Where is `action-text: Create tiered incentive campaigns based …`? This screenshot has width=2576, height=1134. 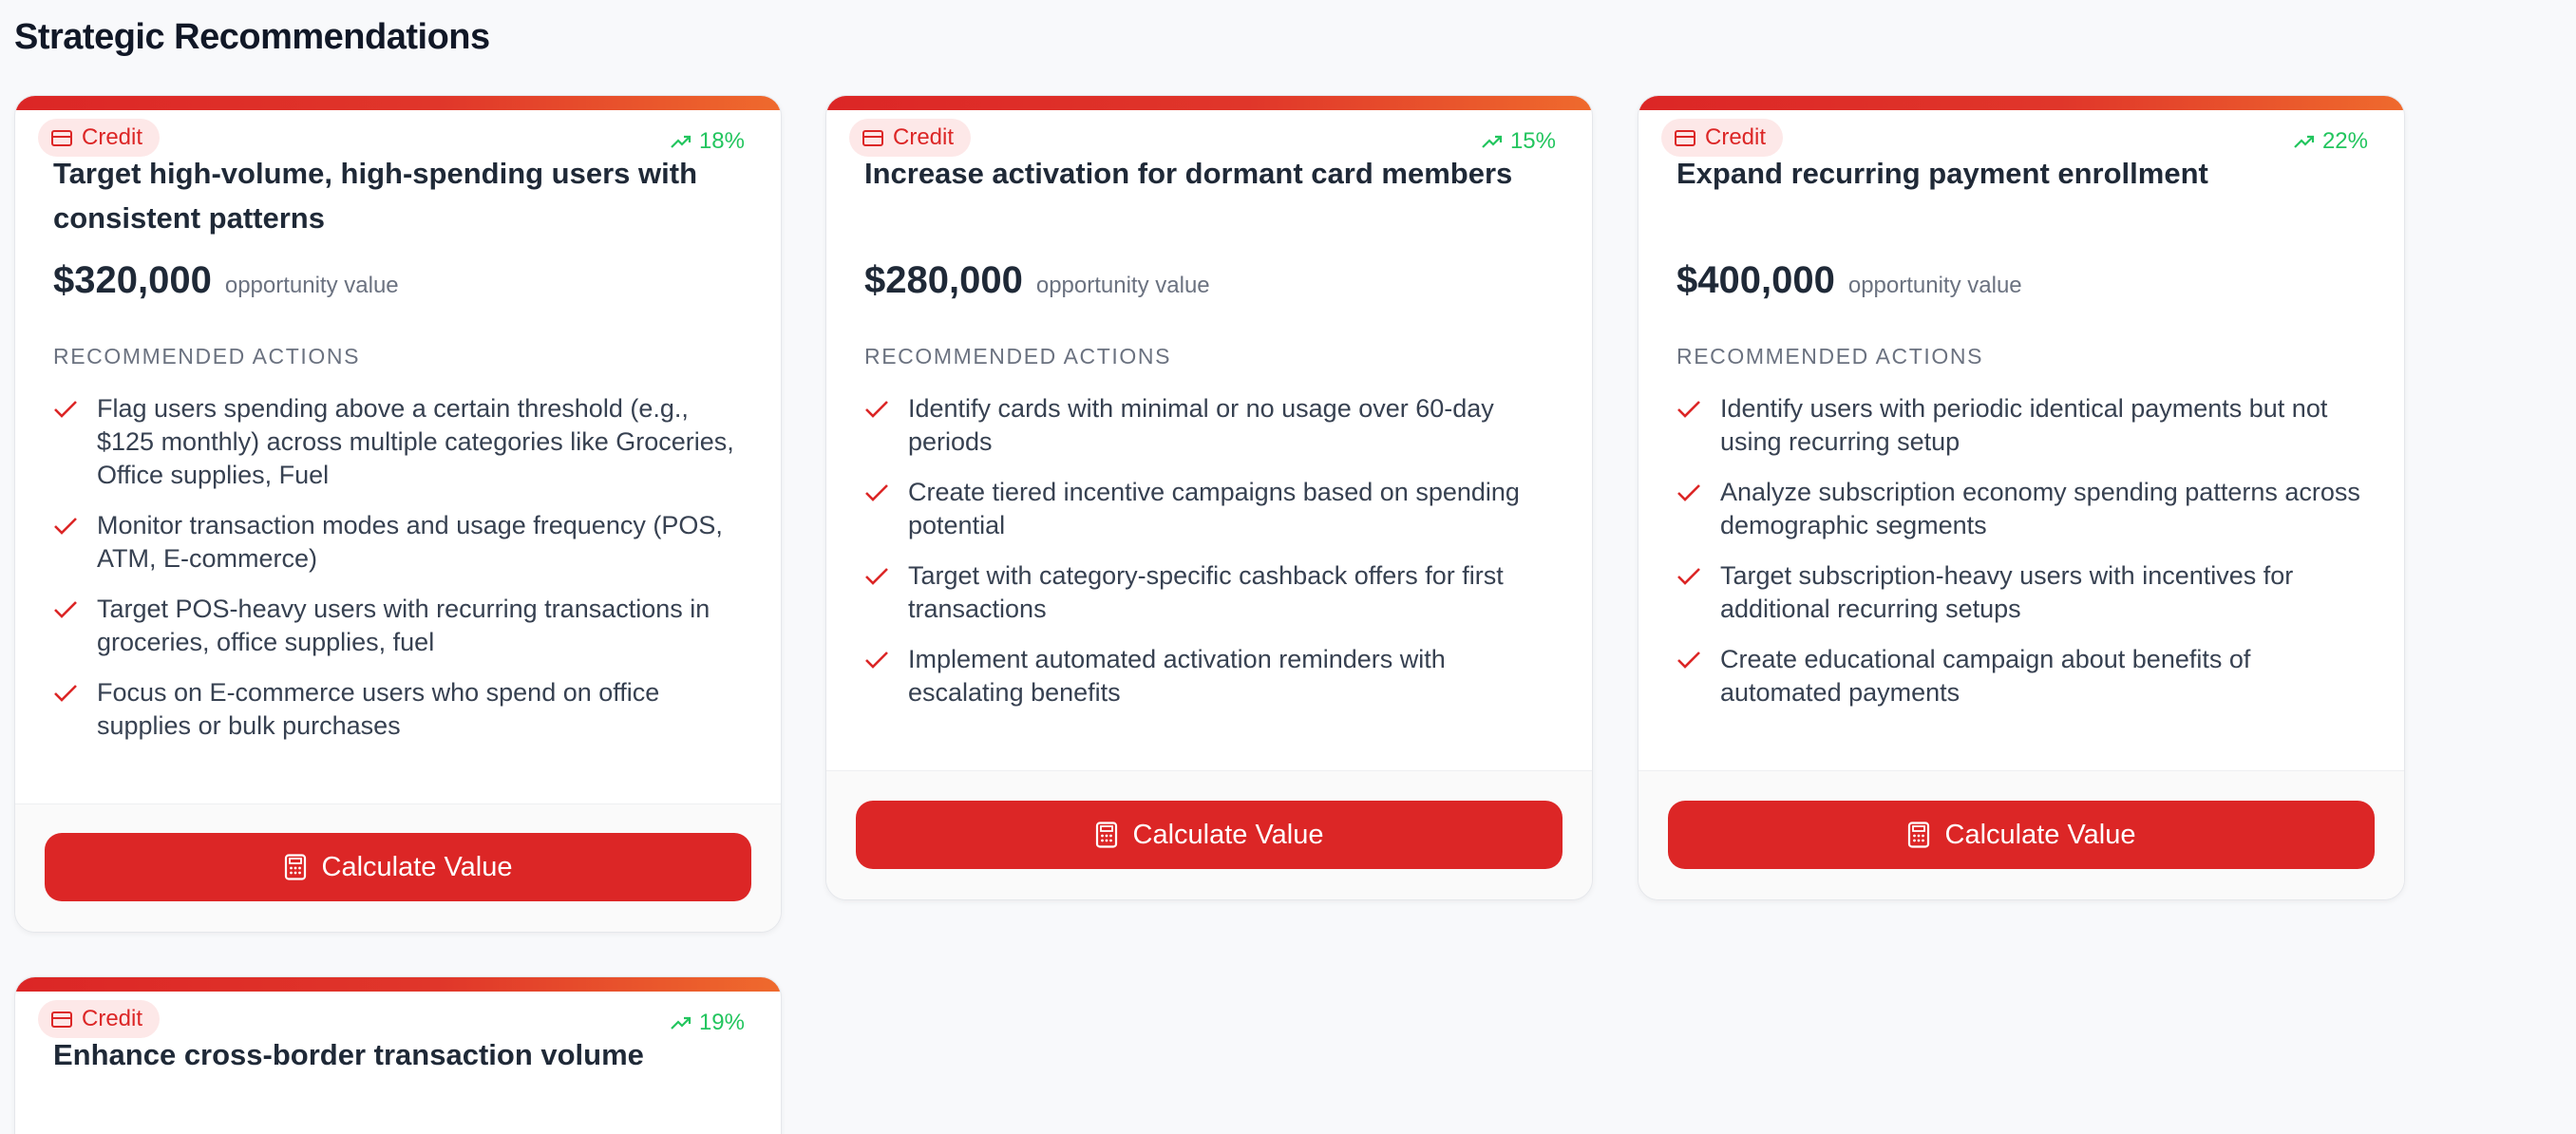
action-text: Create tiered incentive campaigns based … is located at coordinates (1214, 508).